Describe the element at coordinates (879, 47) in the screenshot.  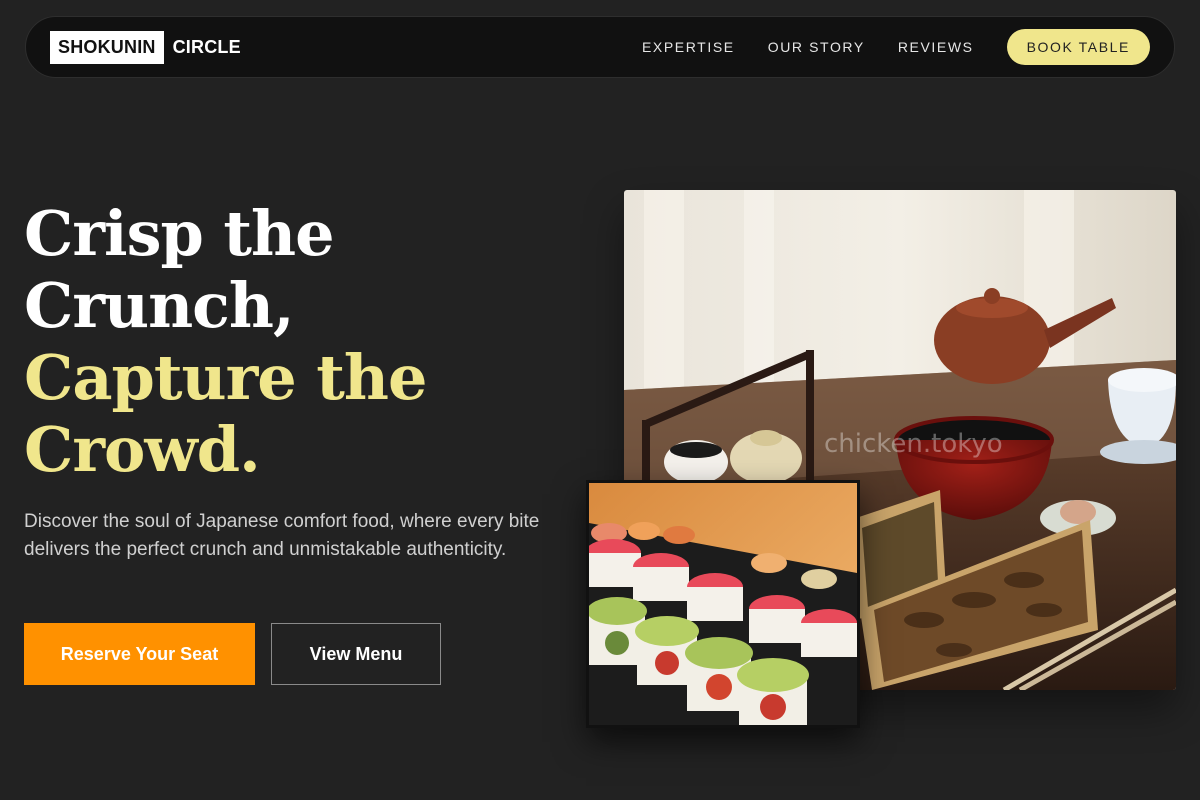
I see `nav-links: EXPERTISE OUR STORY REVIEWS BOOK TABLE` at that location.